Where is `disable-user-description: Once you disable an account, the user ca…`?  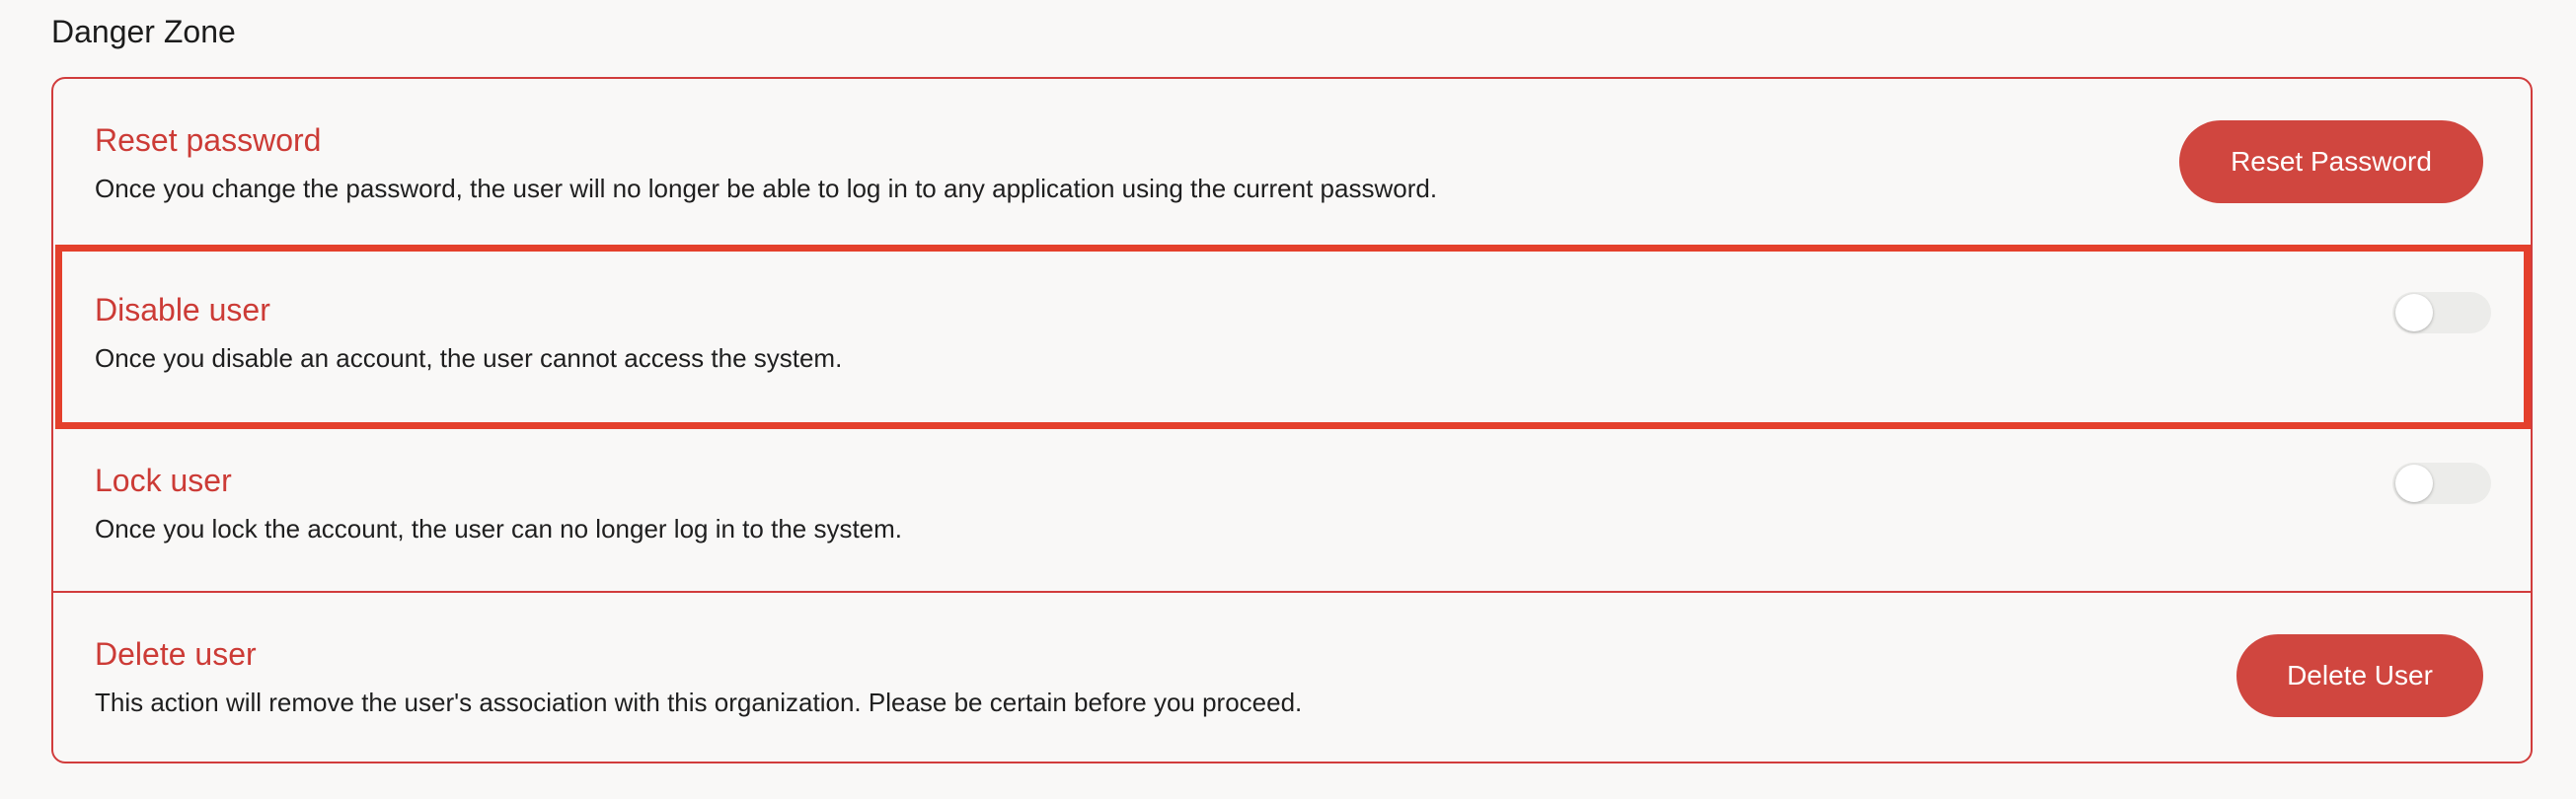
disable-user-description: Once you disable an account, the user ca… is located at coordinates (469, 358).